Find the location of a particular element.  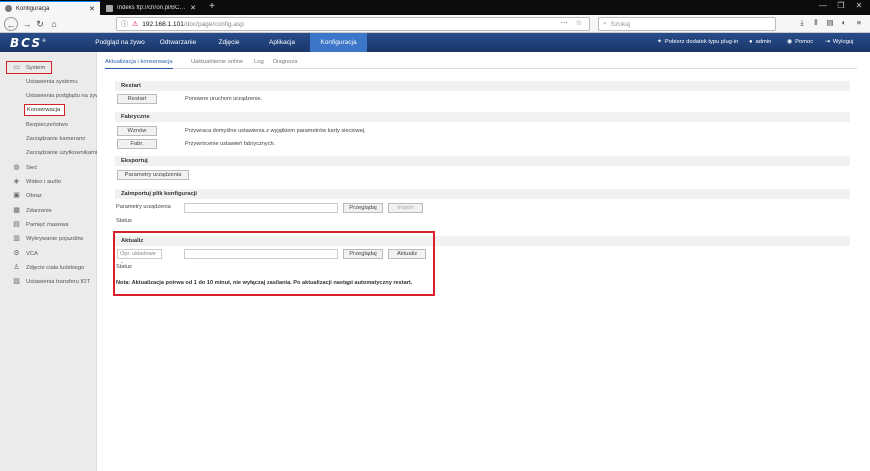

import-label: Parametry urządzenia is located at coordinates (143, 207).